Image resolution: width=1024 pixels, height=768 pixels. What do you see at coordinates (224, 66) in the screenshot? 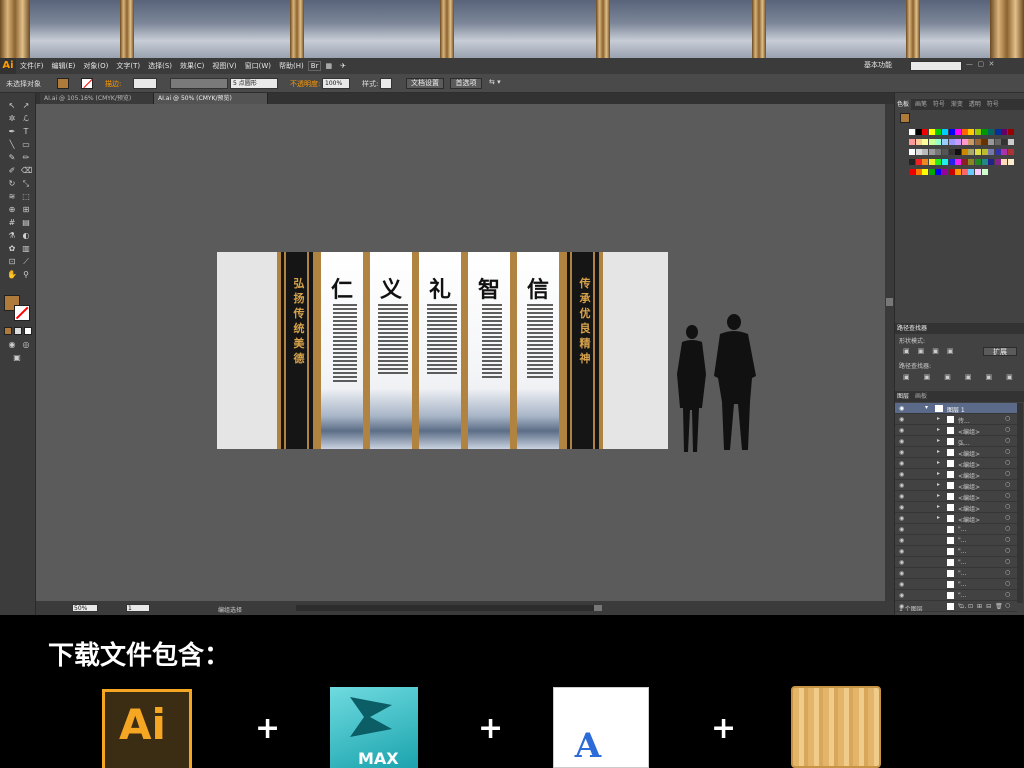
I see `menu-view: 视图(V)` at bounding box center [224, 66].